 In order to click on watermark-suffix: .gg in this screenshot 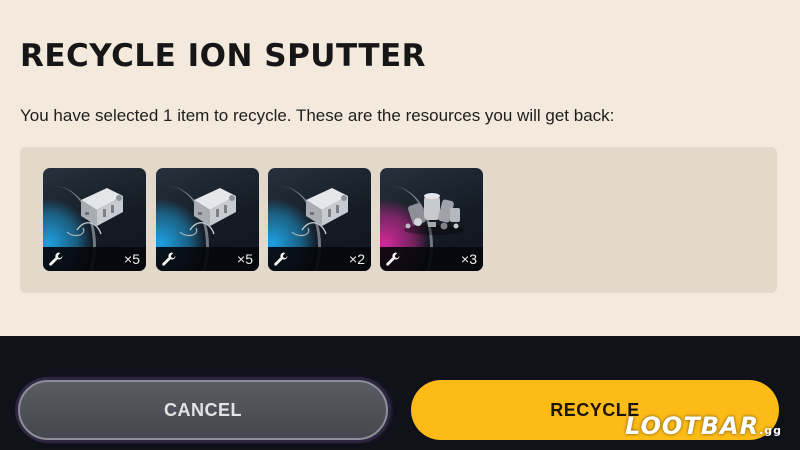, I will do `click(770, 430)`.